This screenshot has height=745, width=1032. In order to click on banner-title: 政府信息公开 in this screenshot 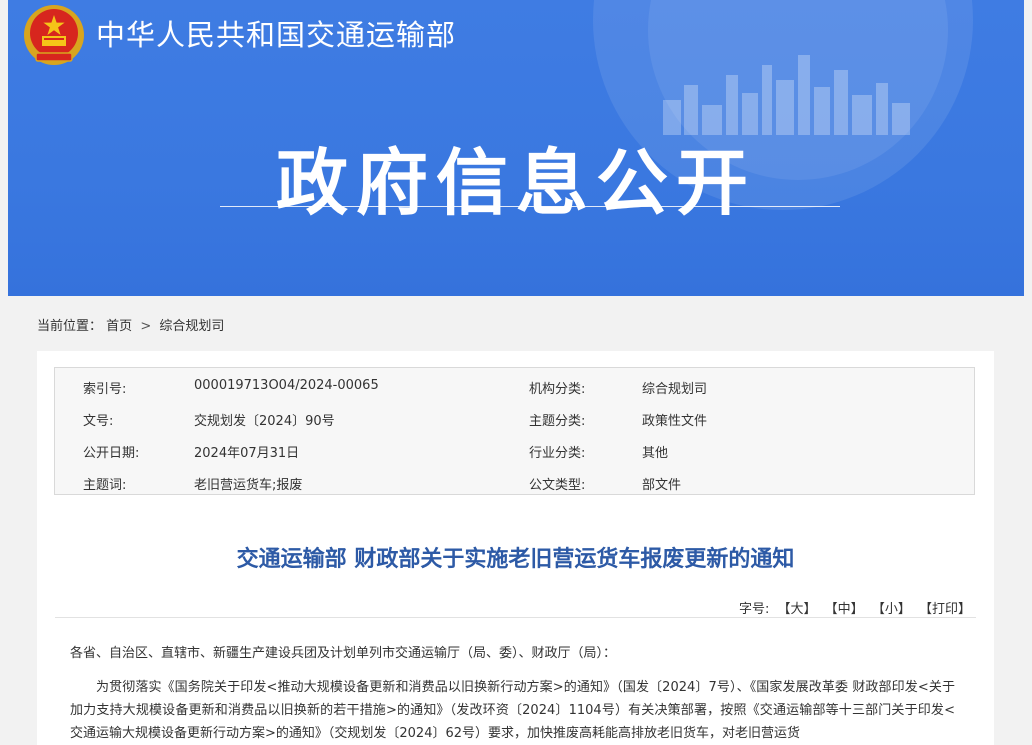, I will do `click(515, 183)`.